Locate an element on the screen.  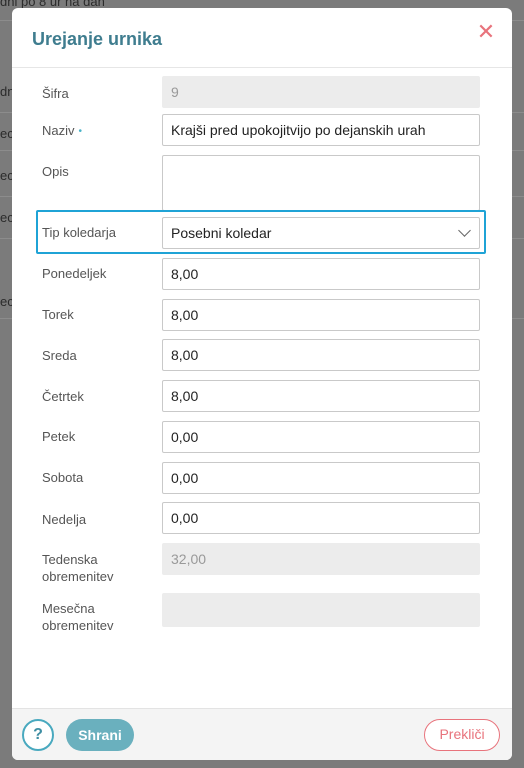
torek-input: 8,00 is located at coordinates (321, 315).